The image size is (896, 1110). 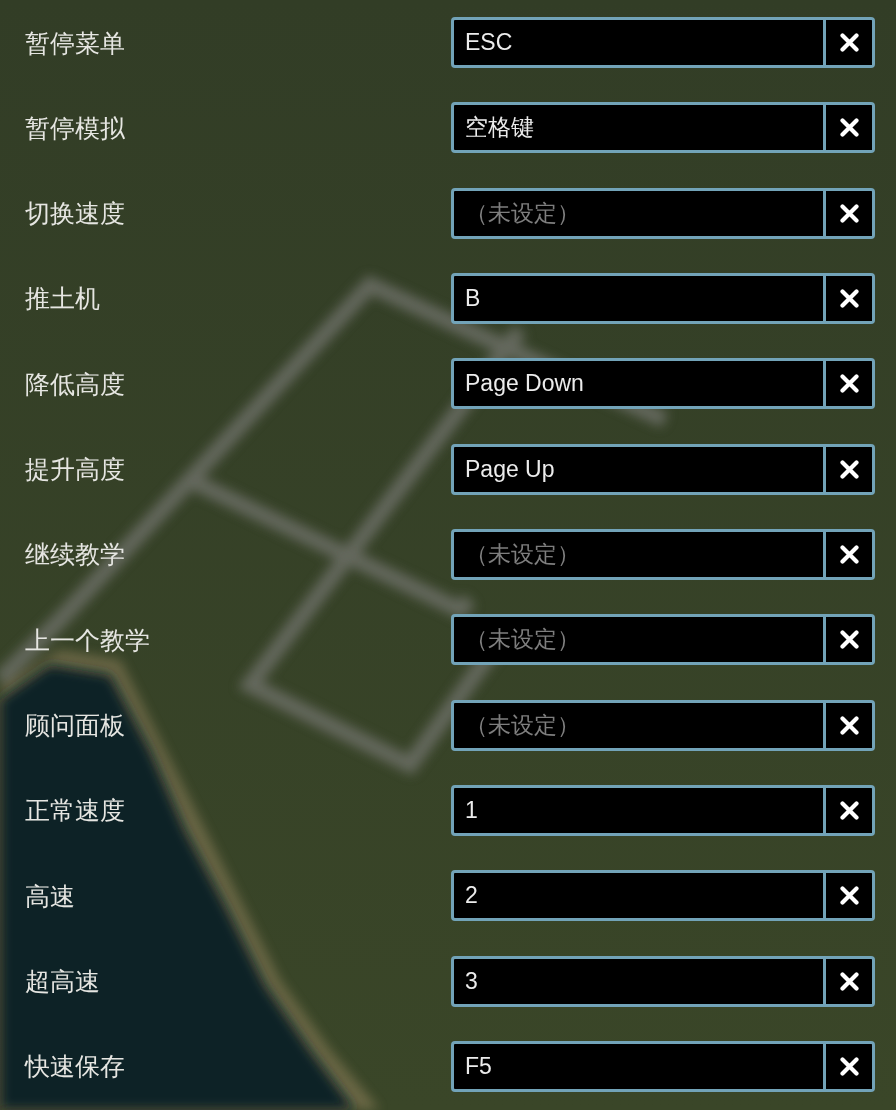 I want to click on key-field: 1, so click(x=638, y=810).